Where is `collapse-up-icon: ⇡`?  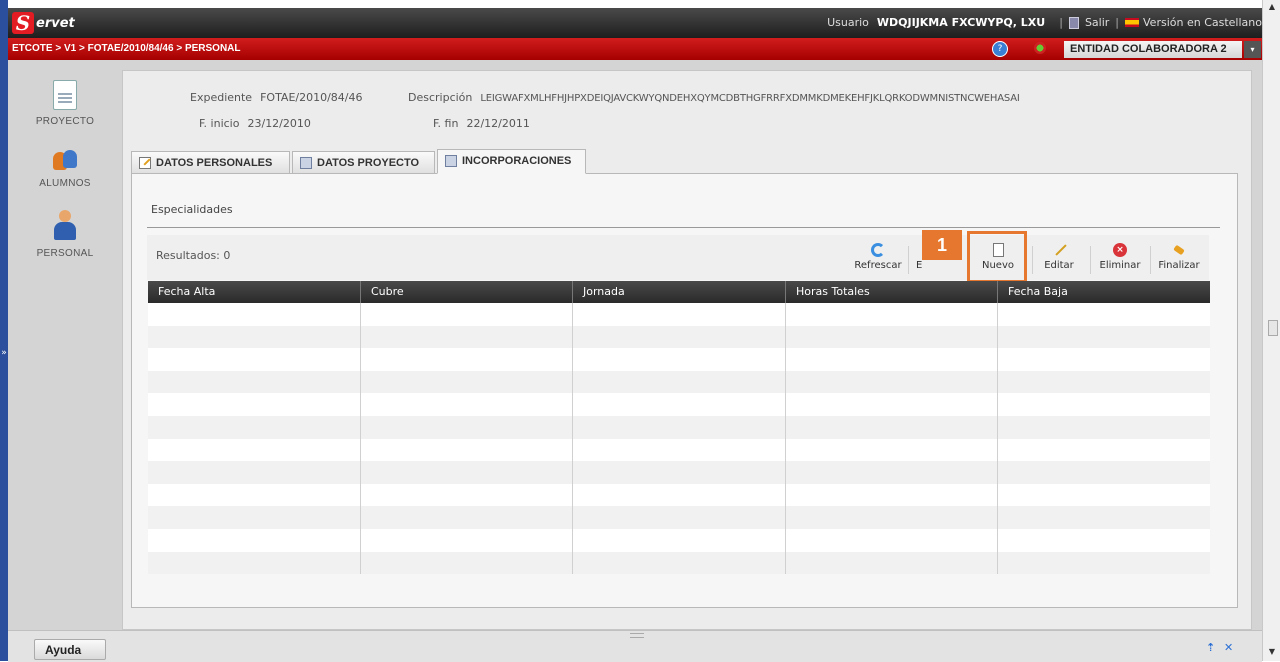
collapse-up-icon: ⇡ is located at coordinates (1212, 647).